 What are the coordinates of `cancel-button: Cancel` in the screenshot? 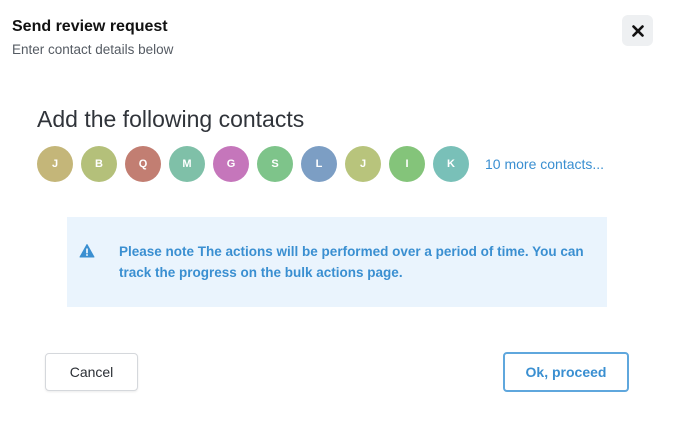 It's located at (91, 372).